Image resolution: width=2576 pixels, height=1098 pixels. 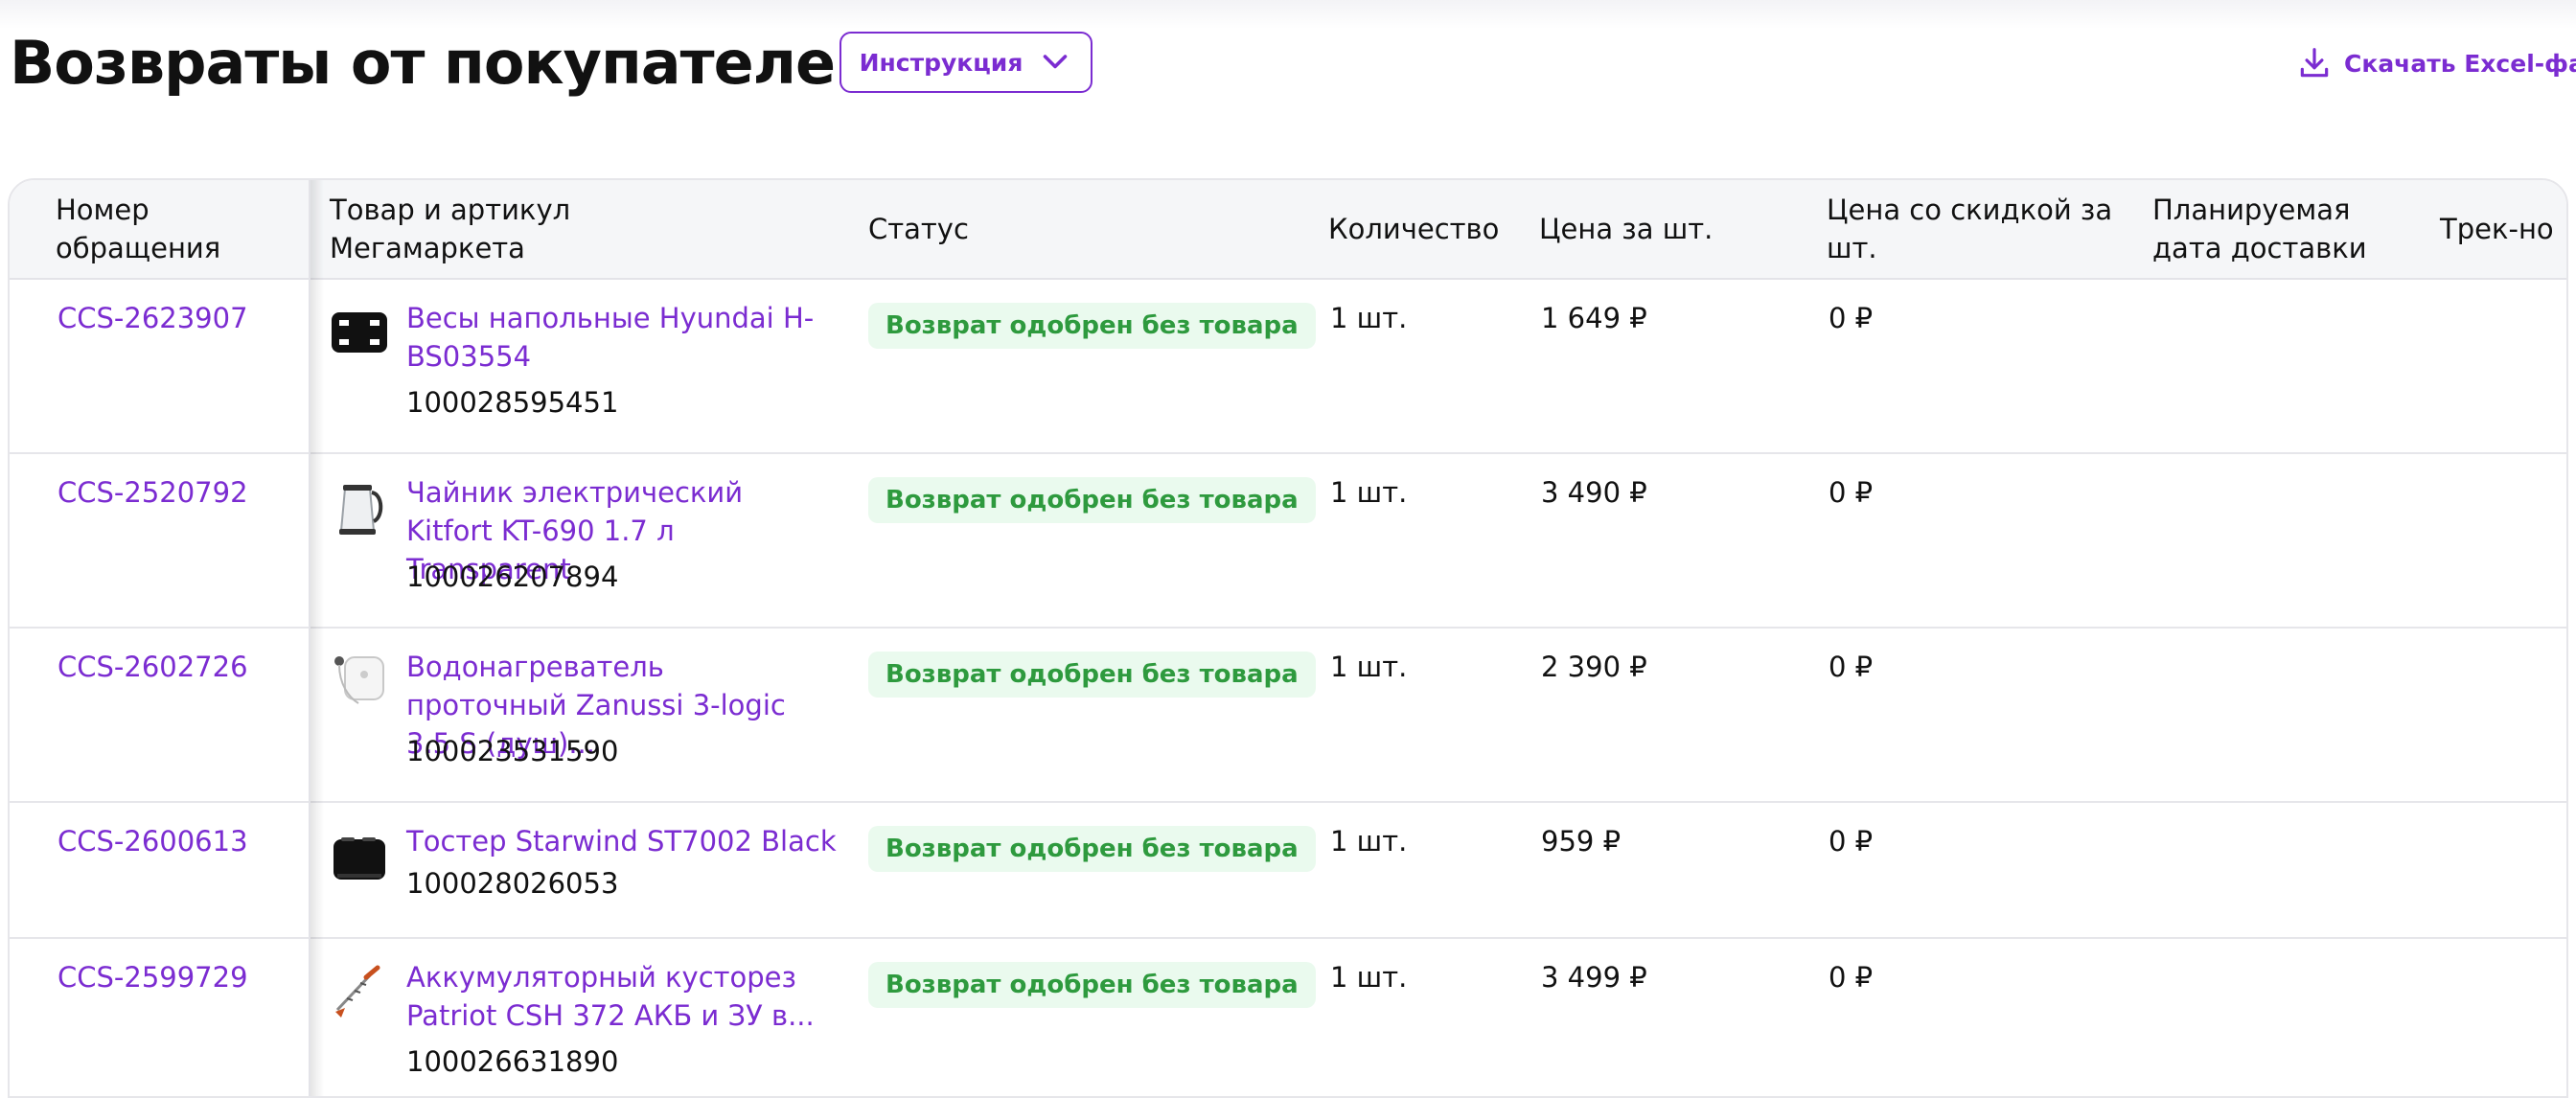 I want to click on product-sku: 100028595451, so click(x=512, y=402).